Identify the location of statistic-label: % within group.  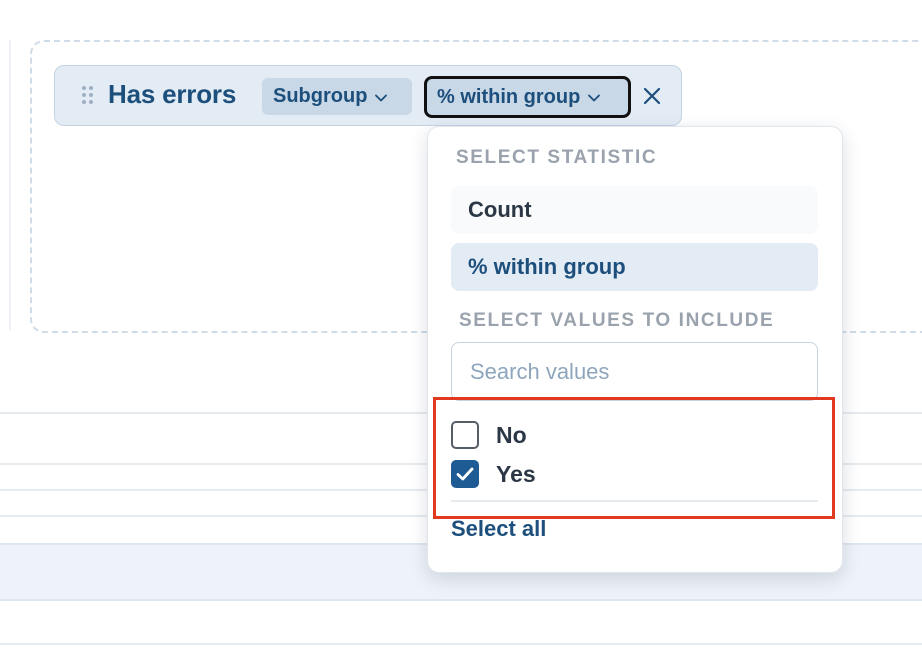
(509, 96).